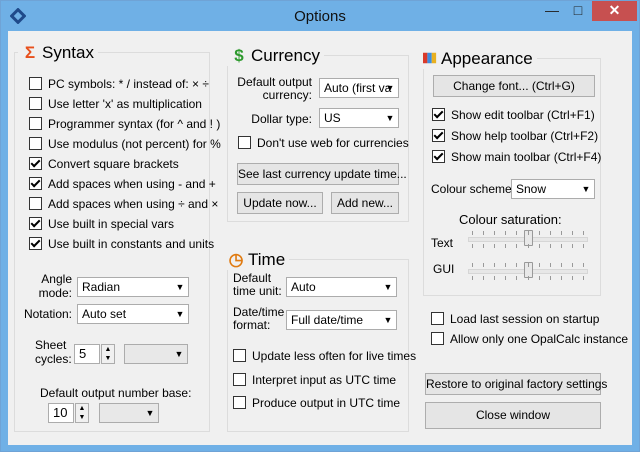 The width and height of the screenshot is (640, 452). What do you see at coordinates (539, 339) in the screenshot?
I see `checkbox-label: Allow only one OpalCalc instance` at bounding box center [539, 339].